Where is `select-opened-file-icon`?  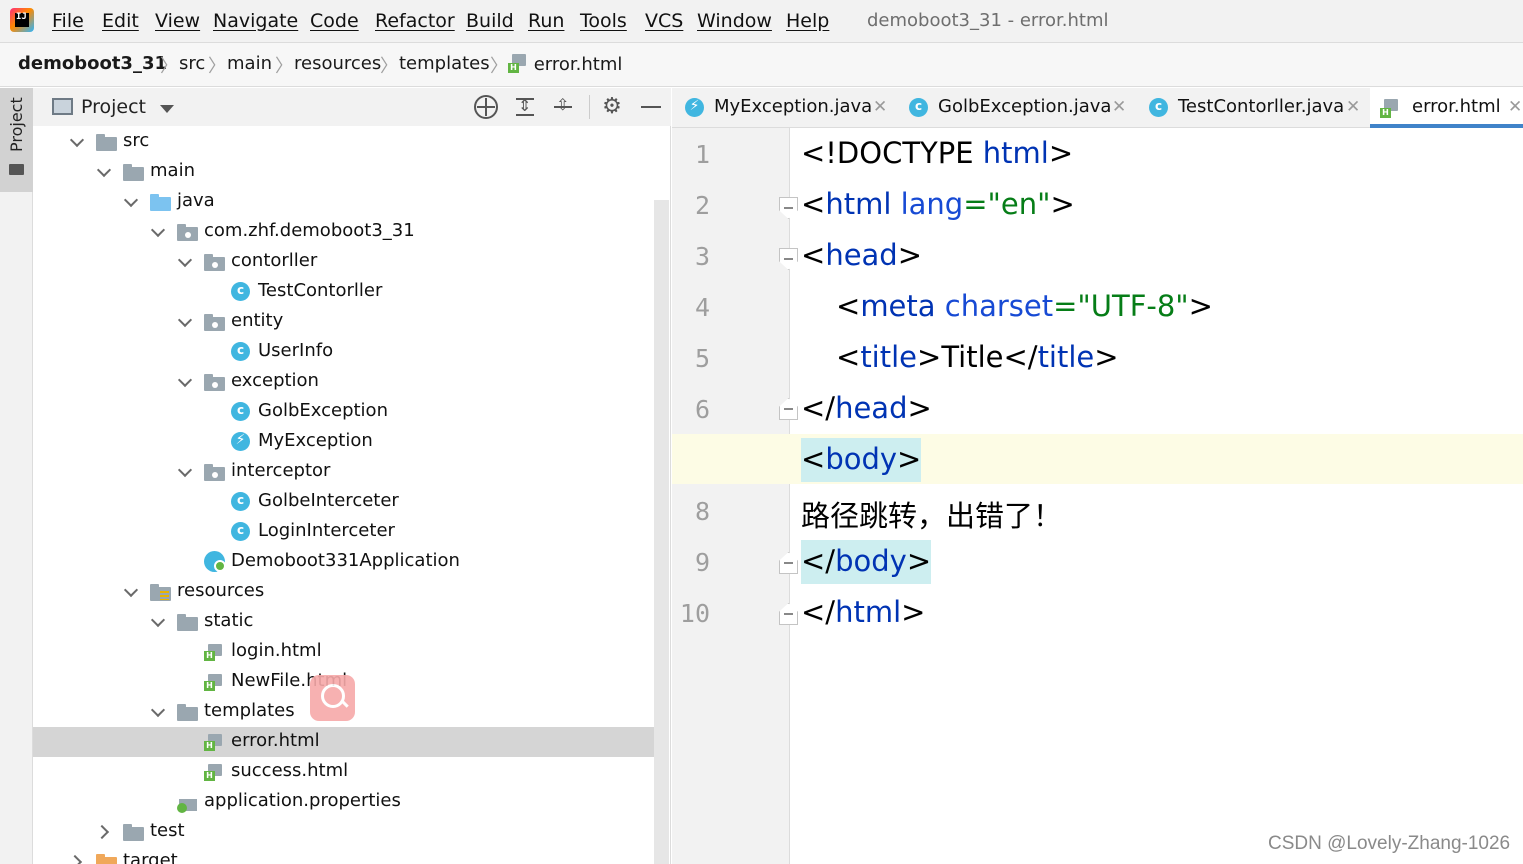
select-opened-file-icon is located at coordinates (486, 107).